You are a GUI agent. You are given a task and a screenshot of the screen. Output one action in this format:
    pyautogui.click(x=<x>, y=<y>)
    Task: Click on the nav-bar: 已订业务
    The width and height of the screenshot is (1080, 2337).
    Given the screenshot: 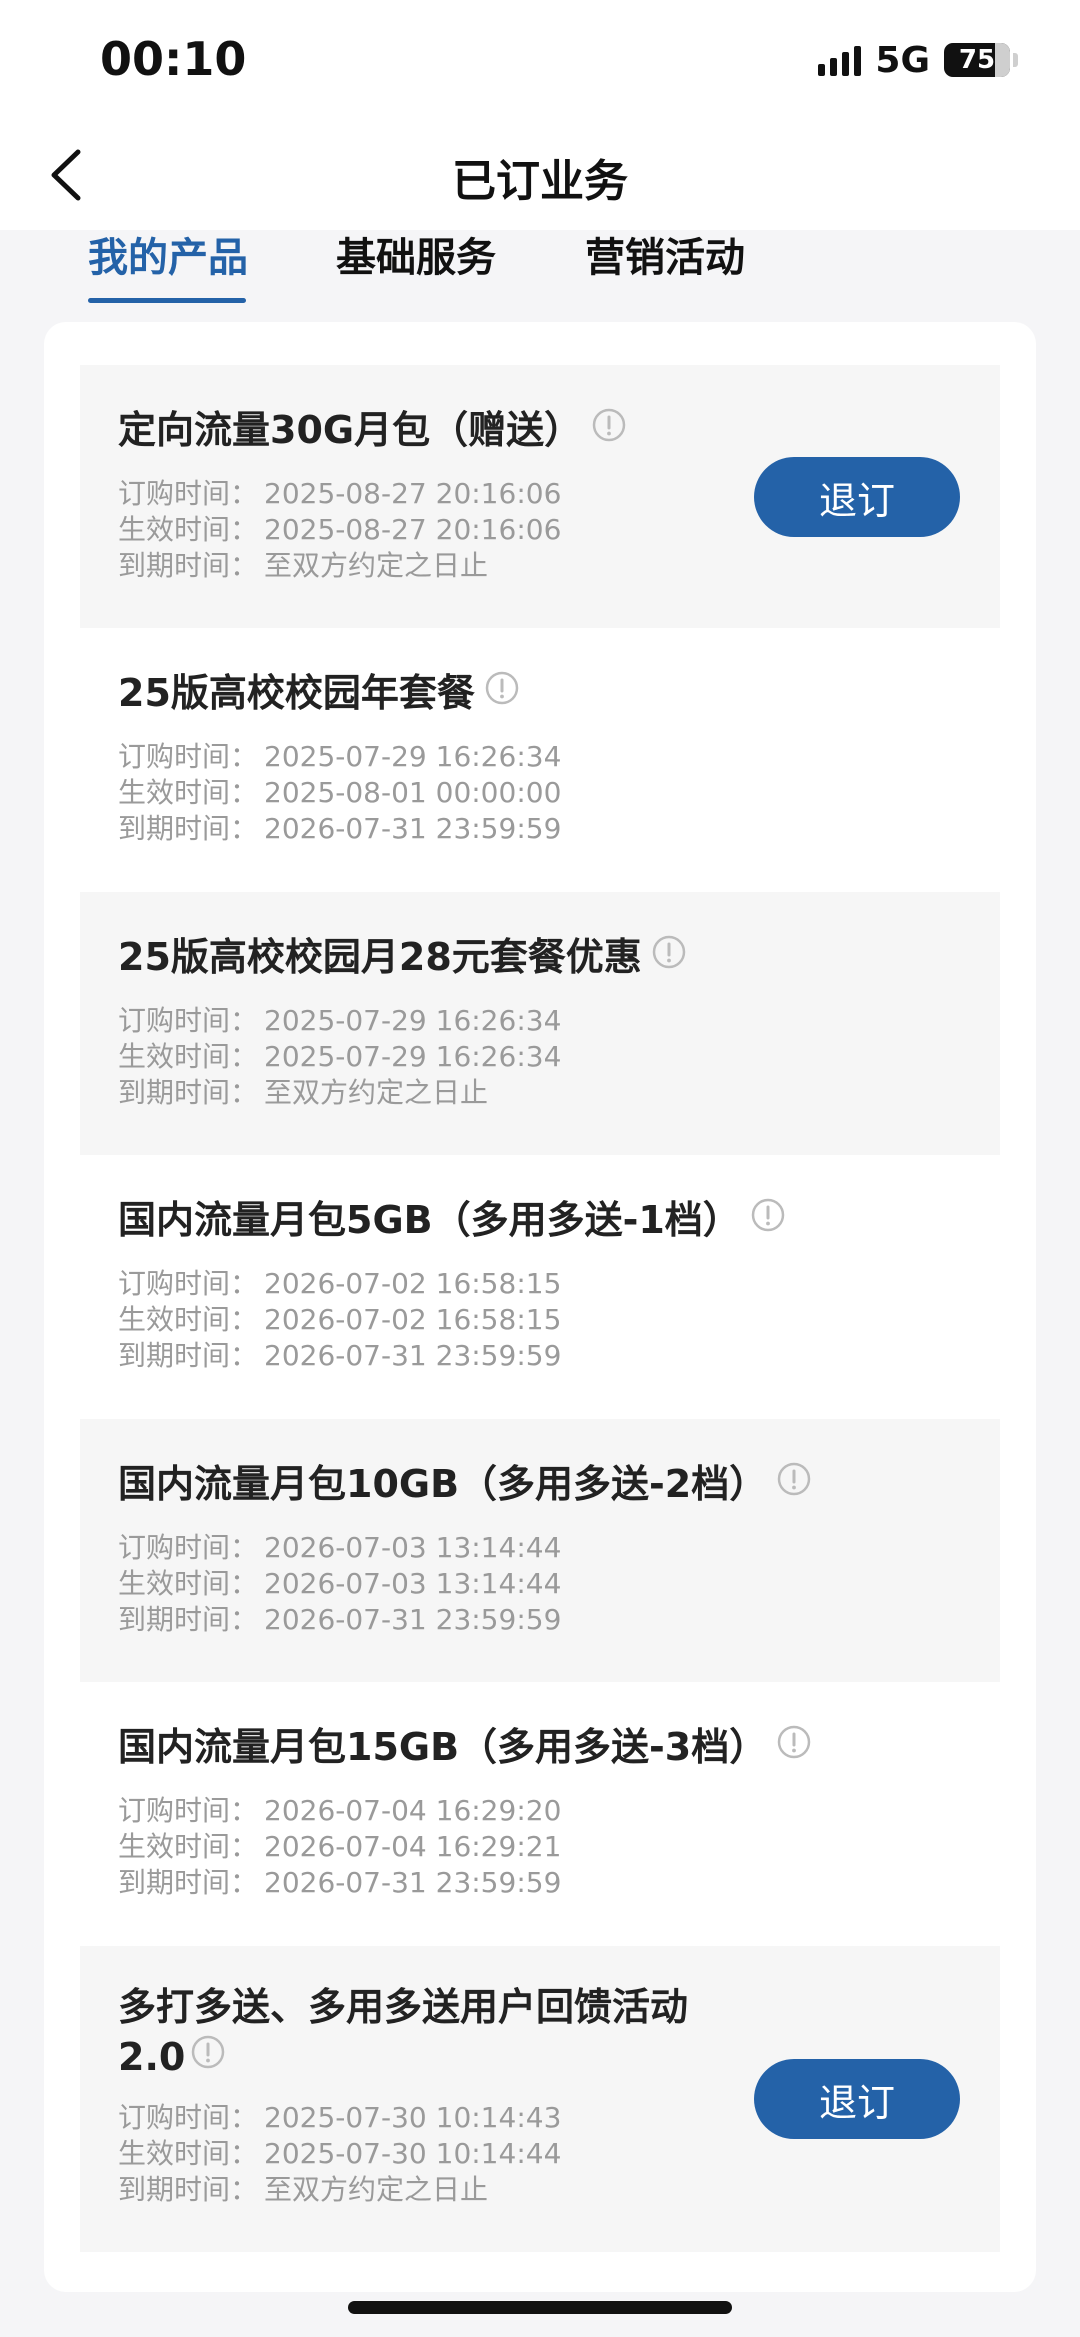 What is the action you would take?
    pyautogui.click(x=540, y=177)
    